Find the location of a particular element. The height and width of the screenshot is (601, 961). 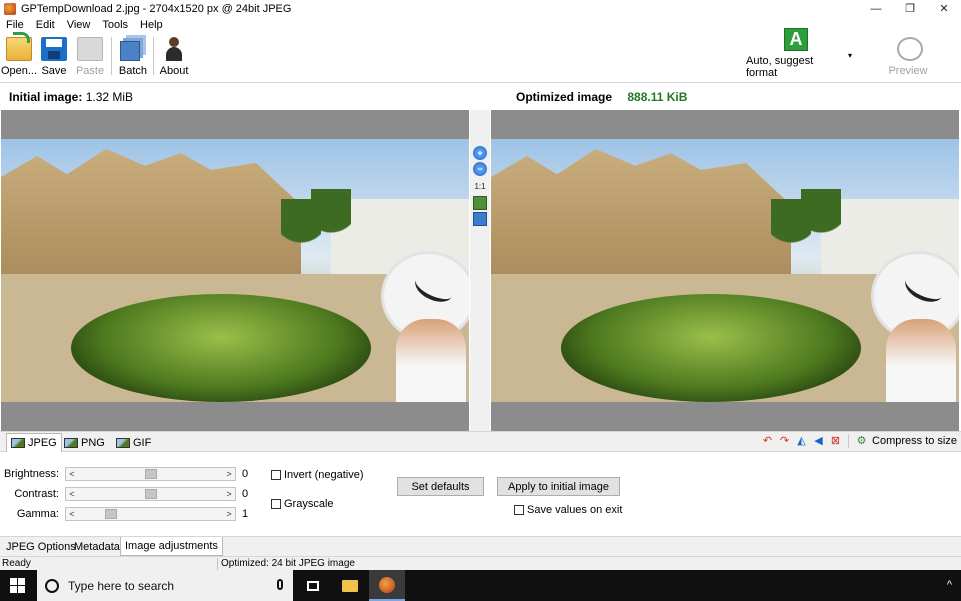

png-format-icon is located at coordinates (71, 442).